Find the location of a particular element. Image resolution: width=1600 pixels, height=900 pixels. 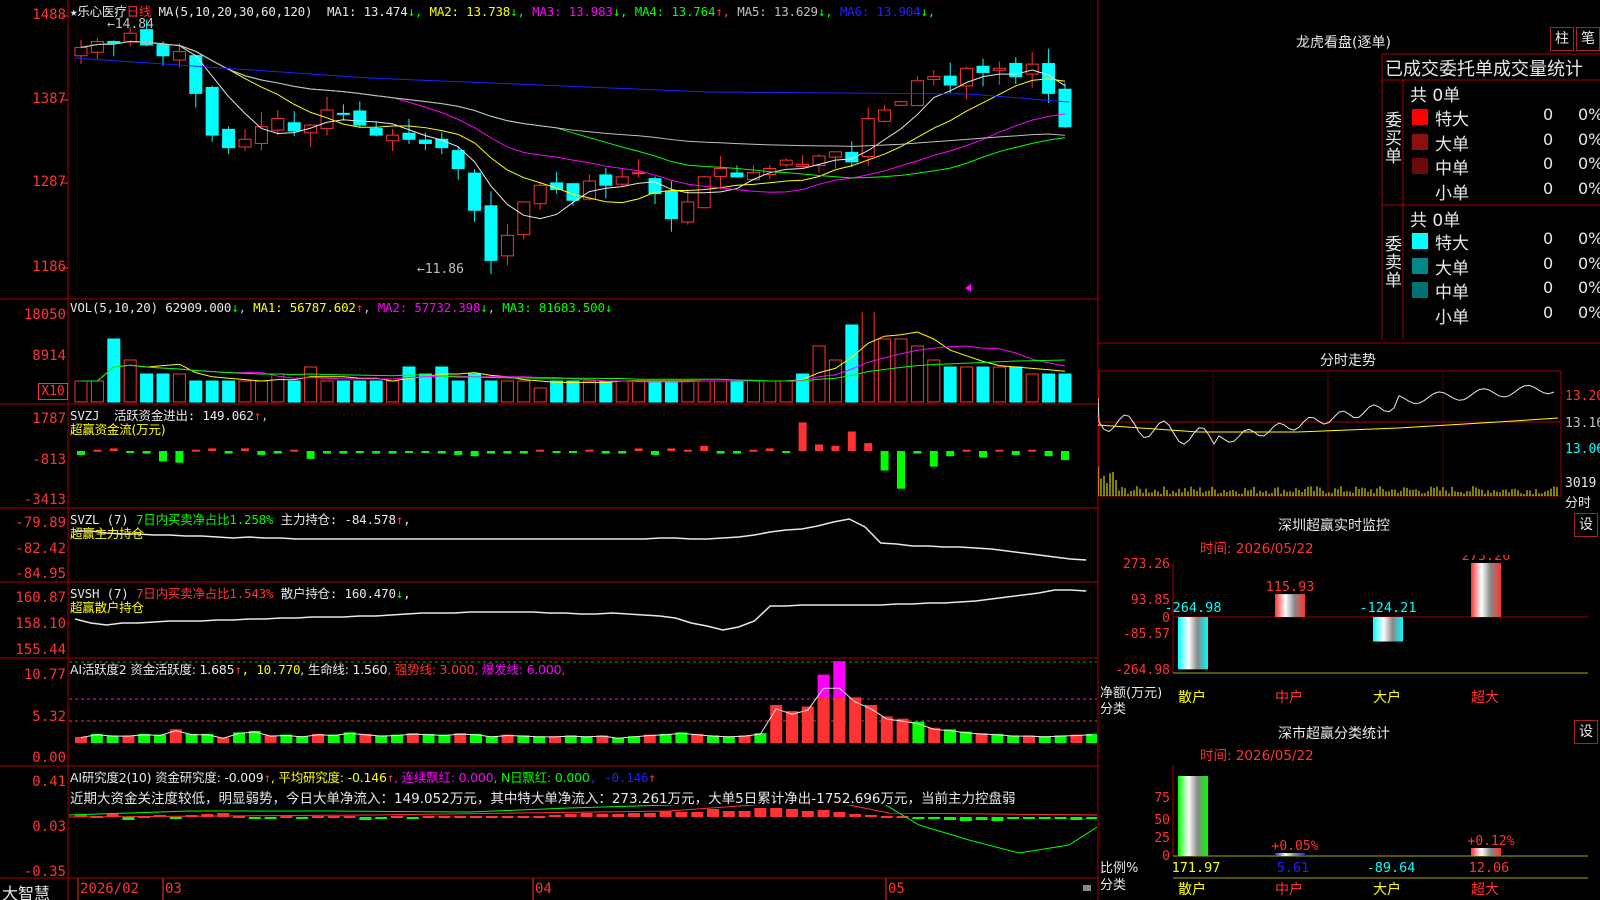

ai-active-tick: 10.77 is located at coordinates (44, 675).